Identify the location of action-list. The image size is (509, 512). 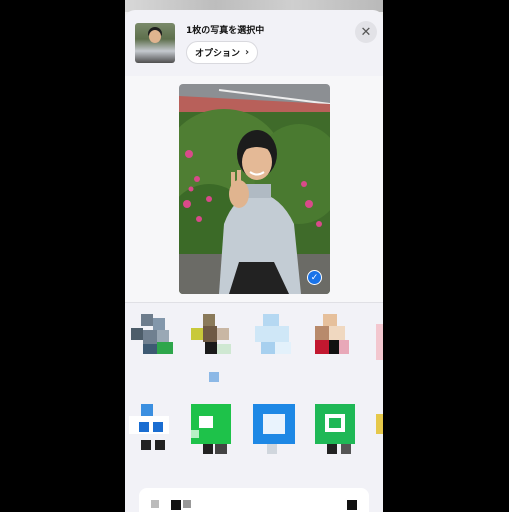
(254, 500).